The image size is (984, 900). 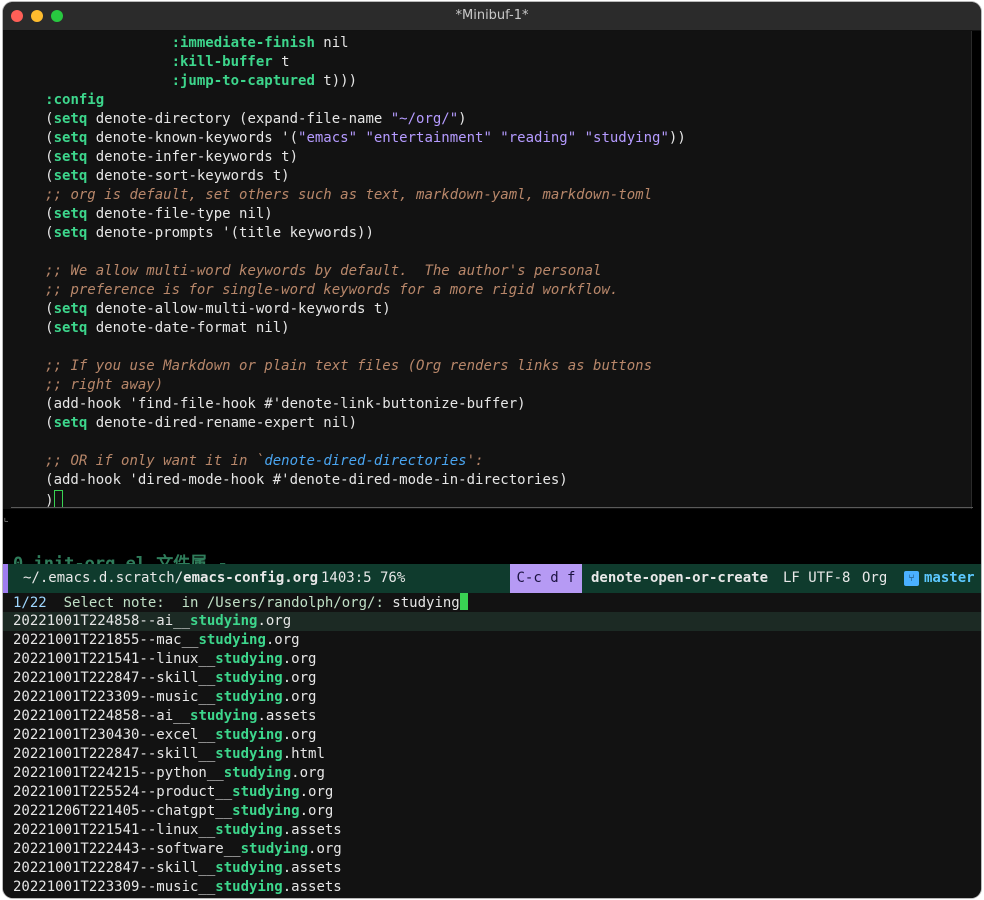 What do you see at coordinates (114, 697) in the screenshot?
I see `candidate-prefix: 20221001T223309--music__` at bounding box center [114, 697].